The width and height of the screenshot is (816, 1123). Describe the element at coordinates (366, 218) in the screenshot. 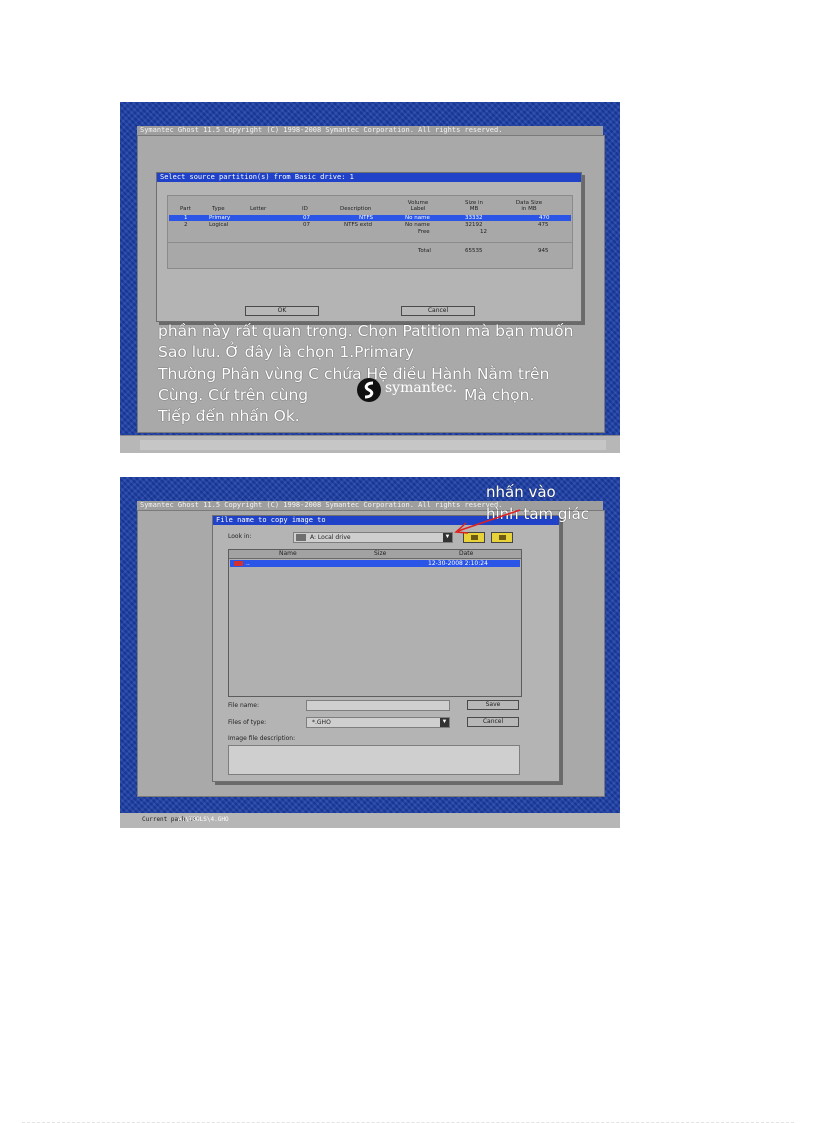

I see `cell-description: NTFS` at that location.